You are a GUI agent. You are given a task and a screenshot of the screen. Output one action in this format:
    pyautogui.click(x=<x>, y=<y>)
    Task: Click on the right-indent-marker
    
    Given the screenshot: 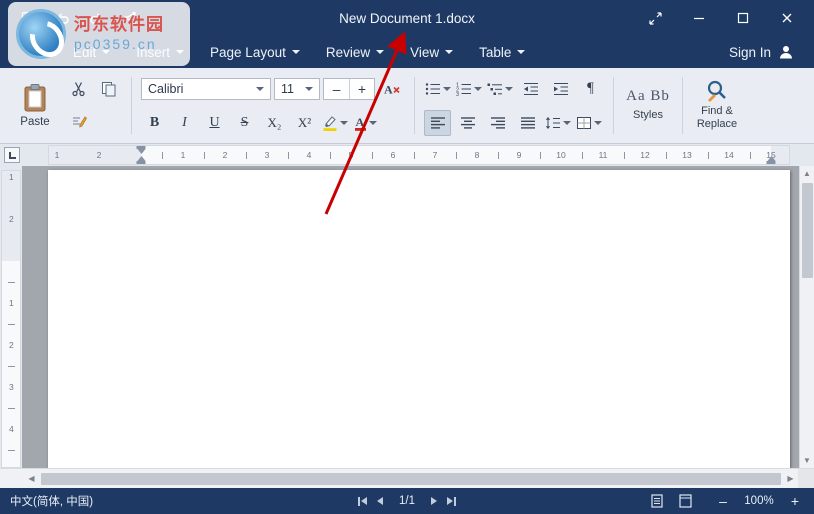 What is the action you would take?
    pyautogui.click(x=771, y=160)
    